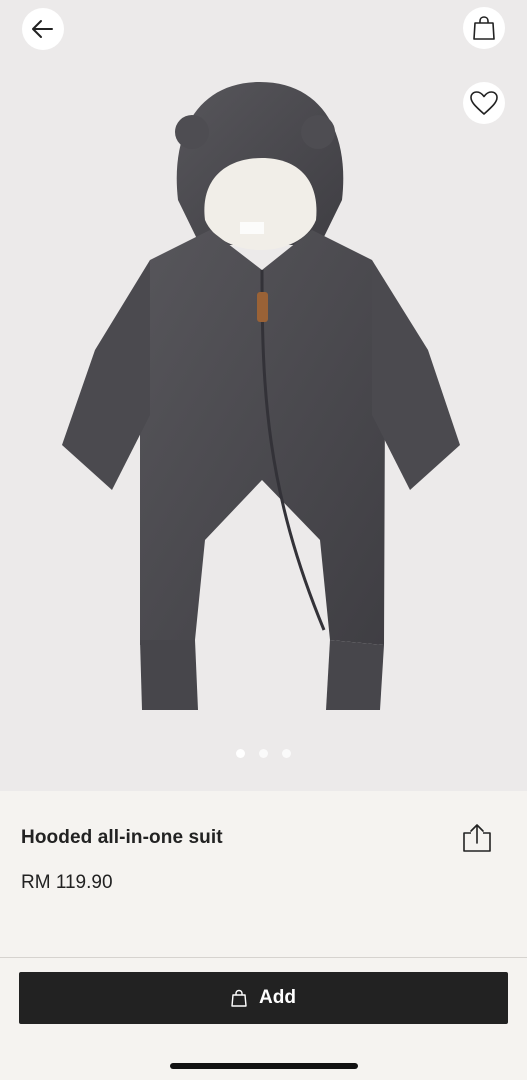  I want to click on share-icon, so click(477, 838).